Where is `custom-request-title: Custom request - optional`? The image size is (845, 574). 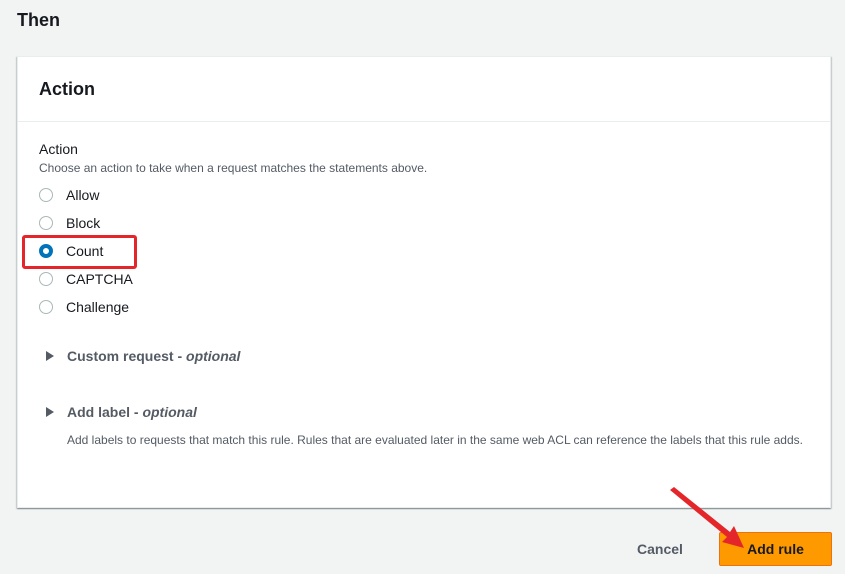
custom-request-title: Custom request - optional is located at coordinates (153, 356).